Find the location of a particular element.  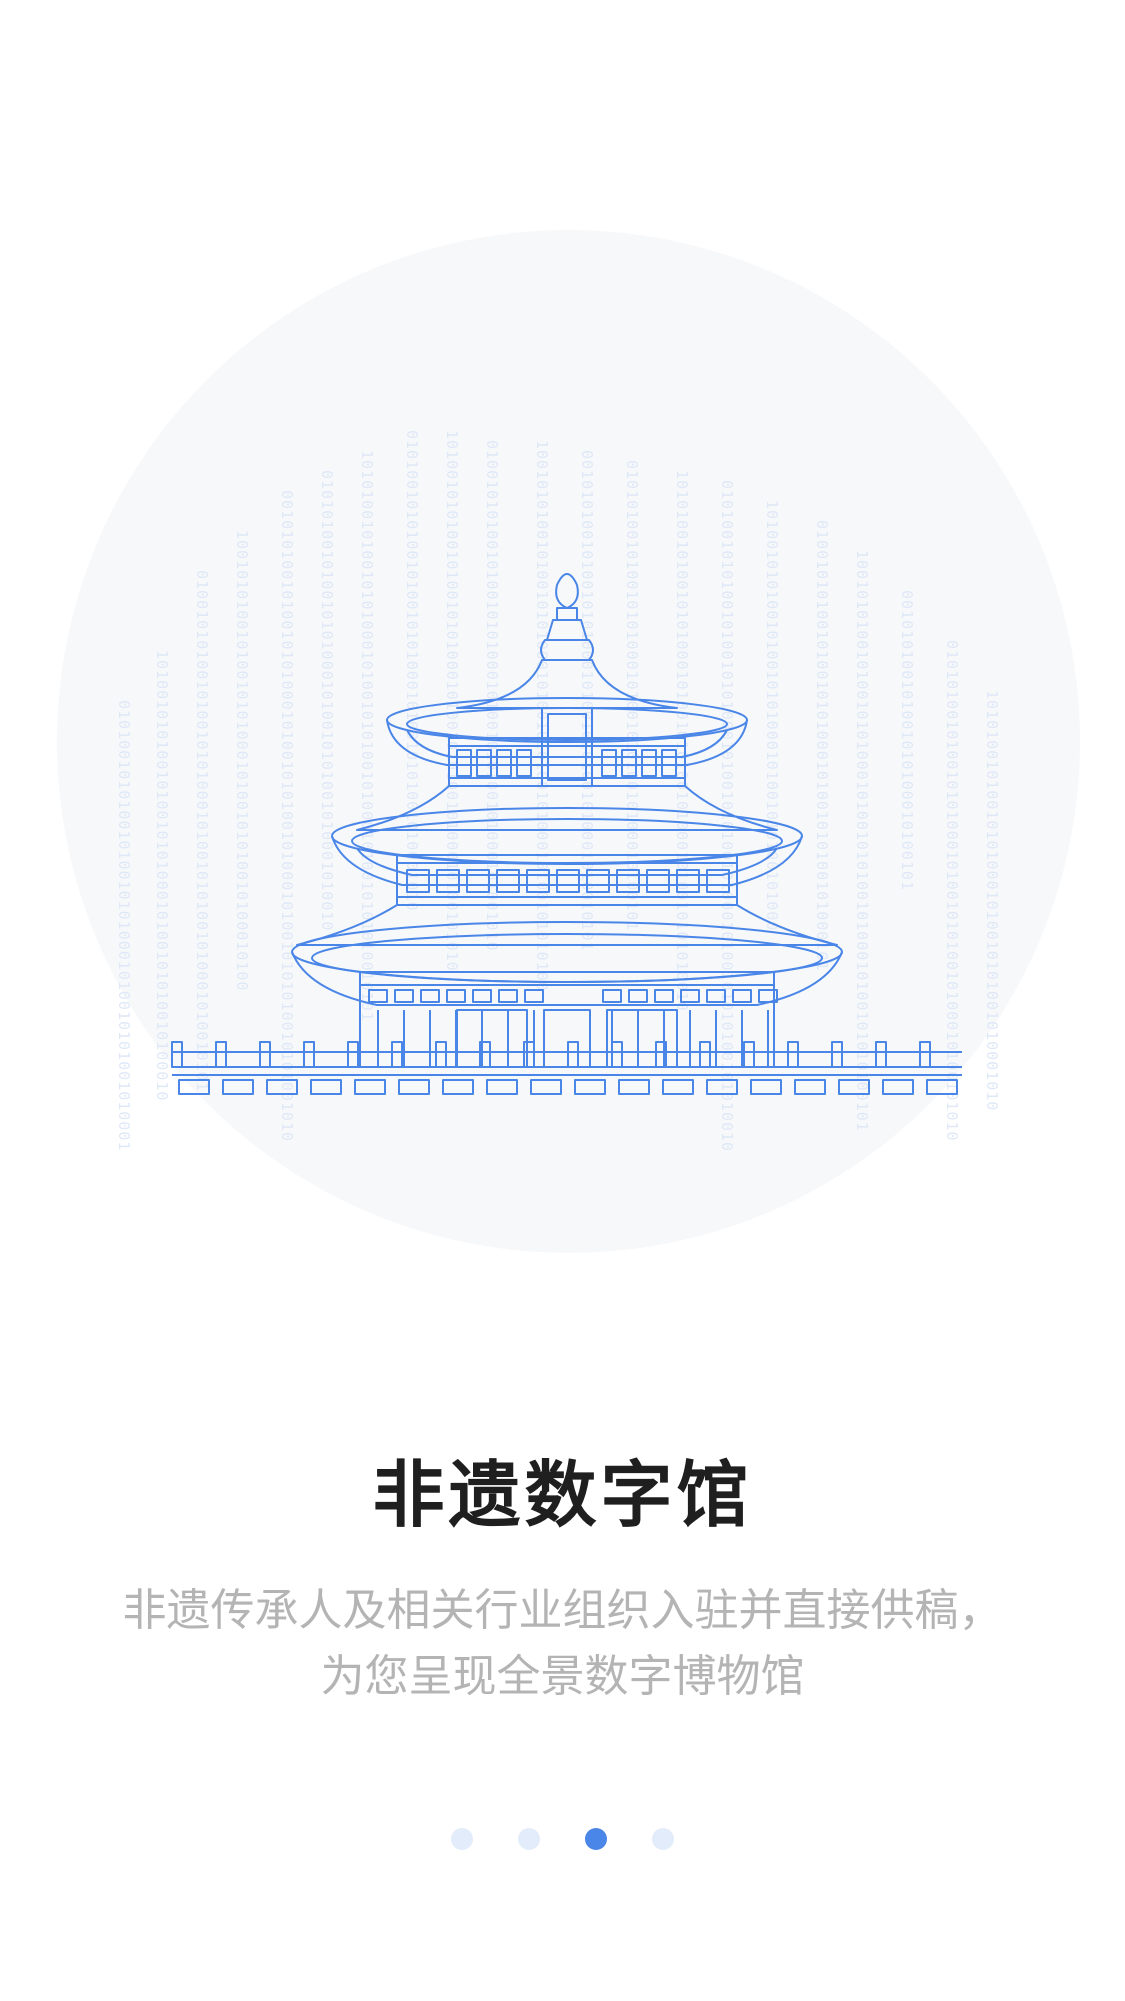

binary-column: 001010100101001010100010100101 is located at coordinates (907, 740).